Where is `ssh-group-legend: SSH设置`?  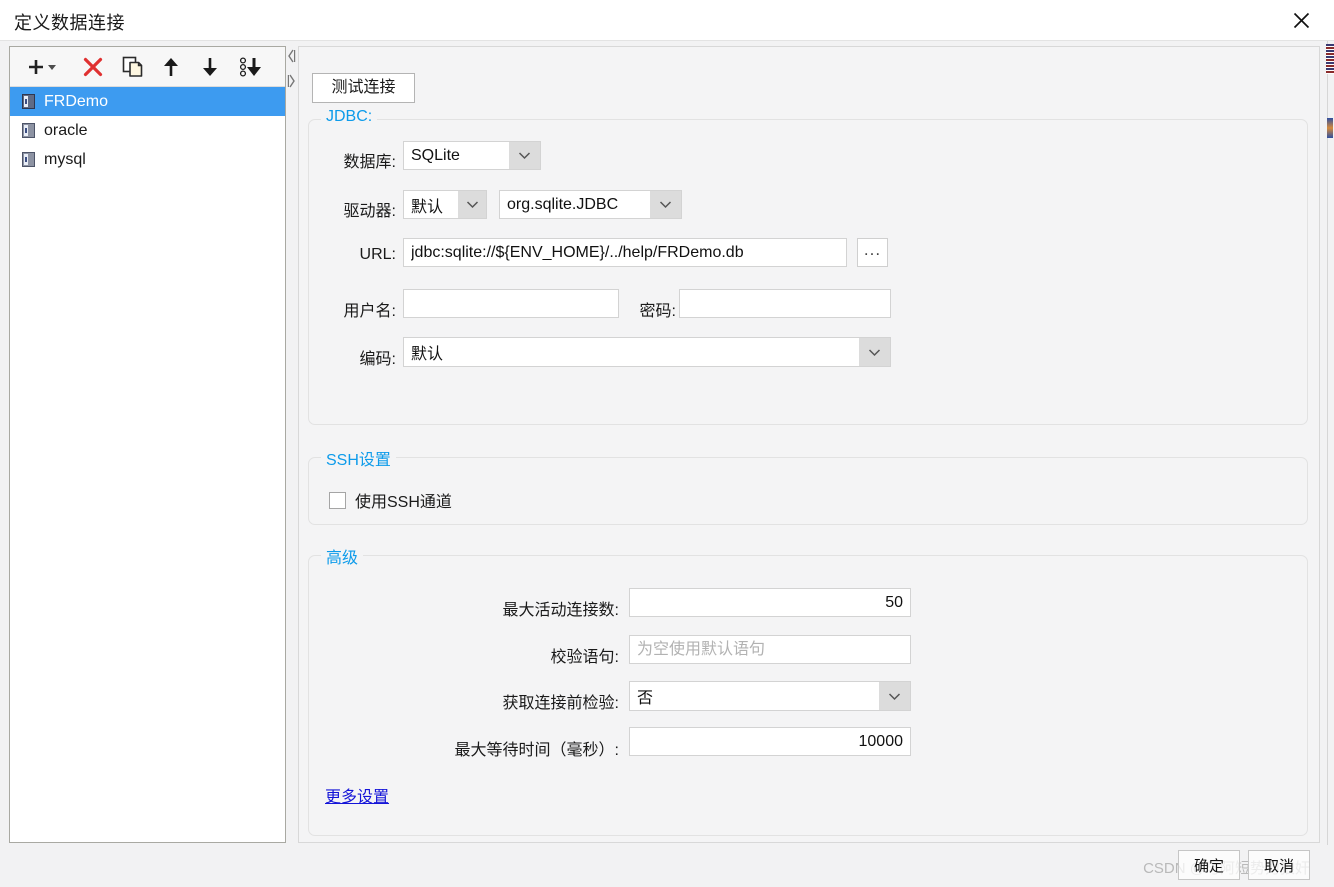 ssh-group-legend: SSH设置 is located at coordinates (358, 458).